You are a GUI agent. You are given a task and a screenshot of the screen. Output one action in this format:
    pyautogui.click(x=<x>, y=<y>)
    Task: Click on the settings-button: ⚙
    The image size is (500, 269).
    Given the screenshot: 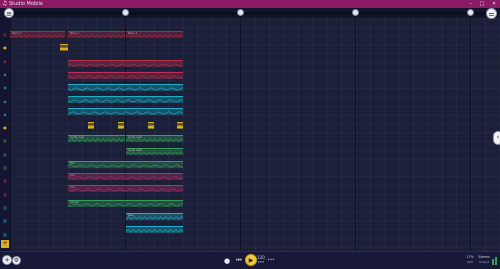 What is the action you would take?
    pyautogui.click(x=16, y=260)
    